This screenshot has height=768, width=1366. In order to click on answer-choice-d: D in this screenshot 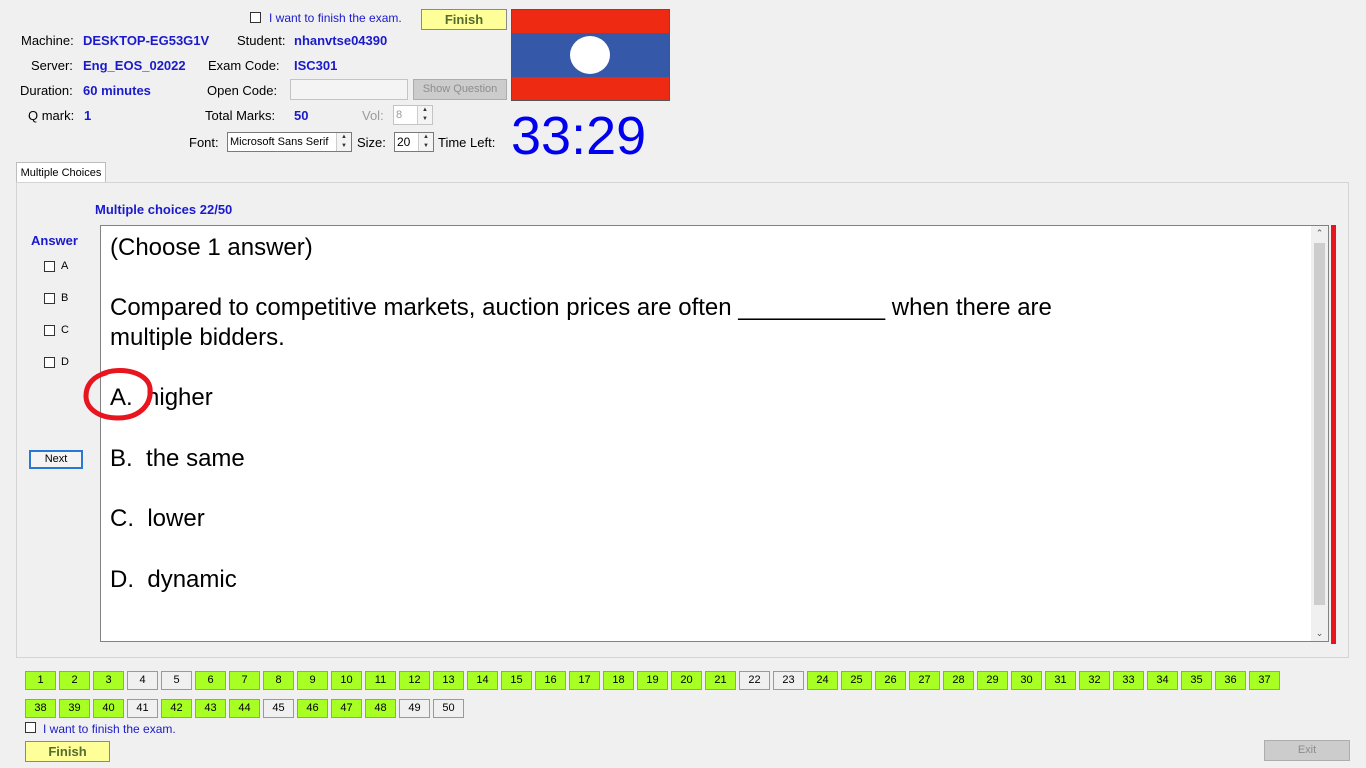, I will do `click(56, 362)`.